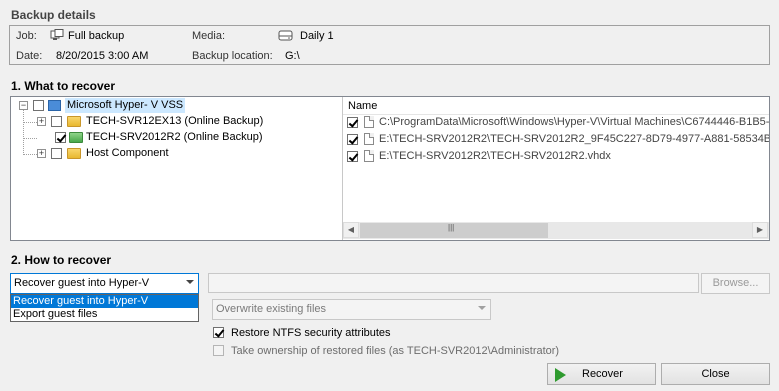 Image resolution: width=779 pixels, height=391 pixels. What do you see at coordinates (317, 36) in the screenshot?
I see `media-value: Daily 1` at bounding box center [317, 36].